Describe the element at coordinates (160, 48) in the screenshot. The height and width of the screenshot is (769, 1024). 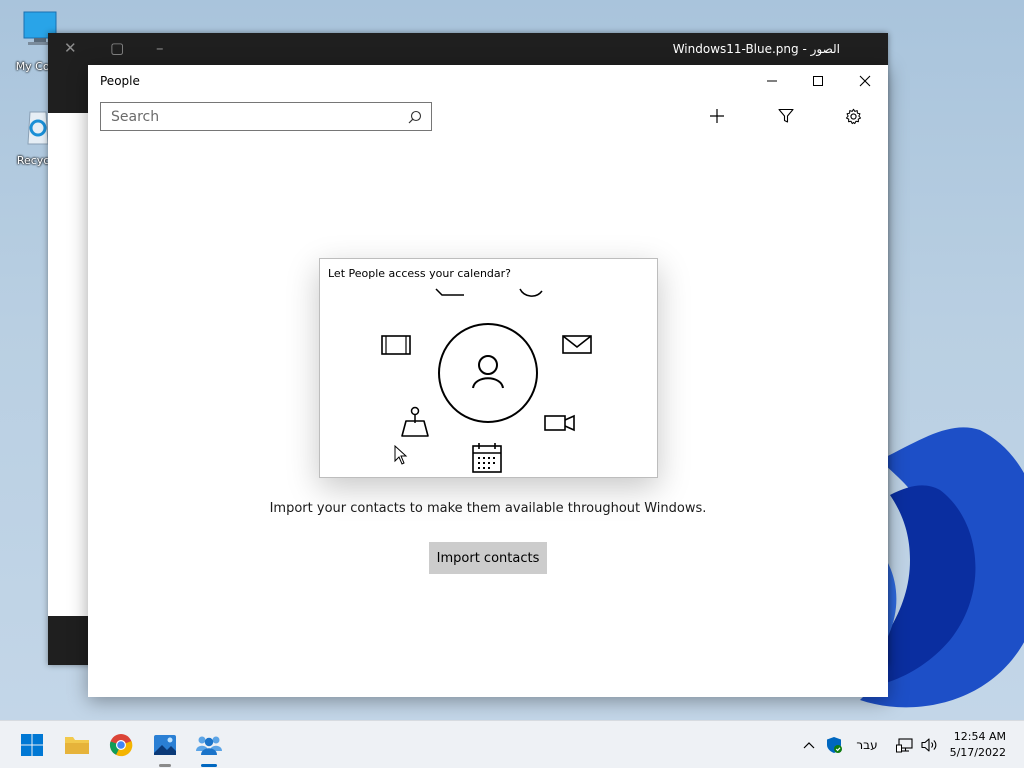
I see `minimize-icon: –` at that location.